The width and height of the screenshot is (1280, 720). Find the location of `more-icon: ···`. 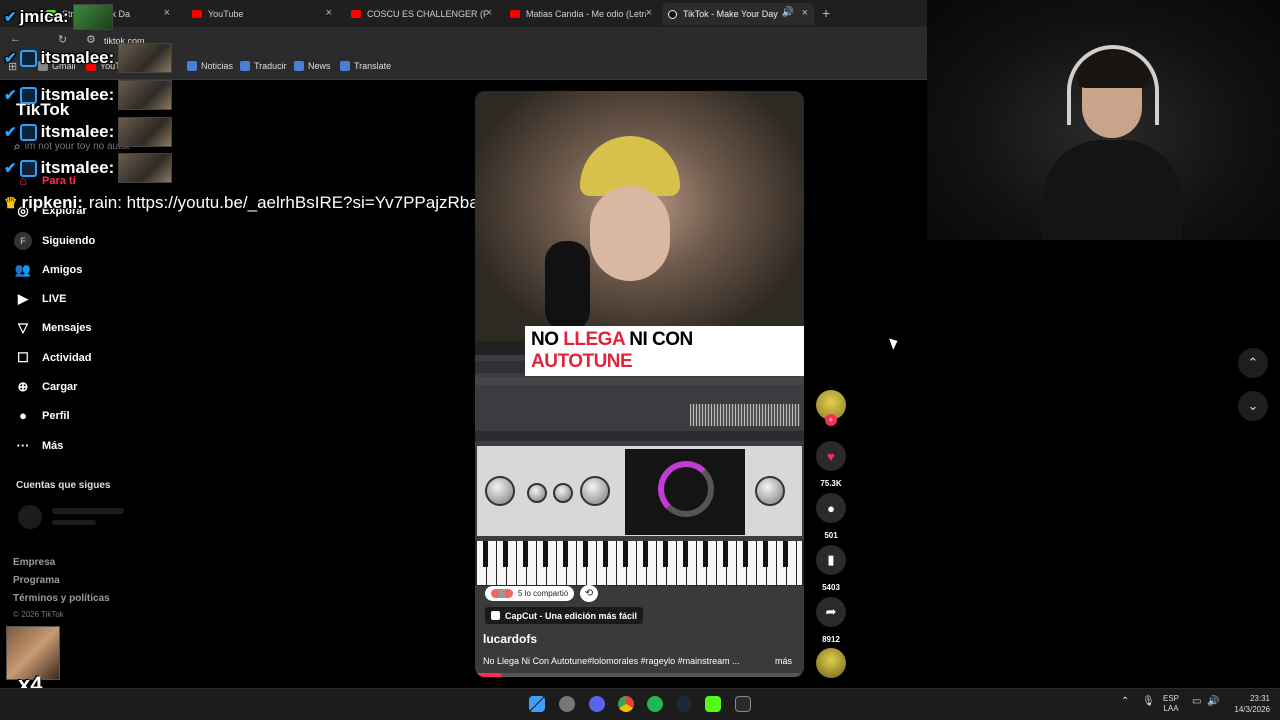

more-icon: ··· is located at coordinates (23, 445).